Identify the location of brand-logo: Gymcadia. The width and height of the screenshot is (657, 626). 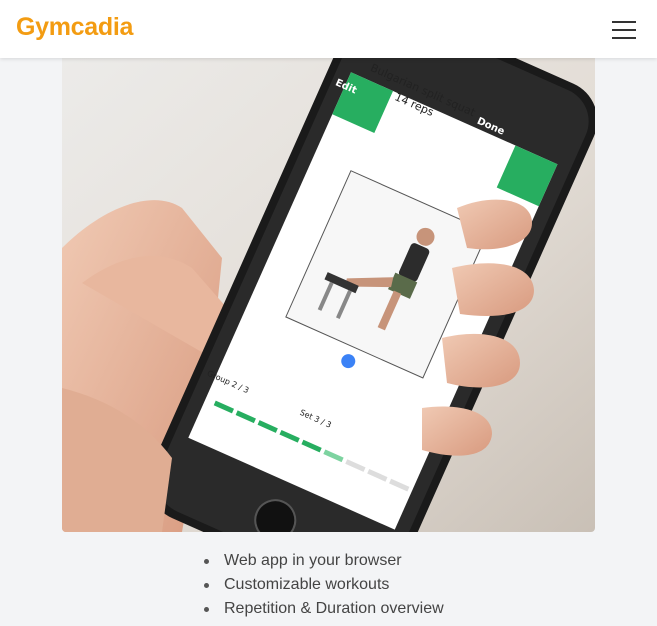
(74, 27).